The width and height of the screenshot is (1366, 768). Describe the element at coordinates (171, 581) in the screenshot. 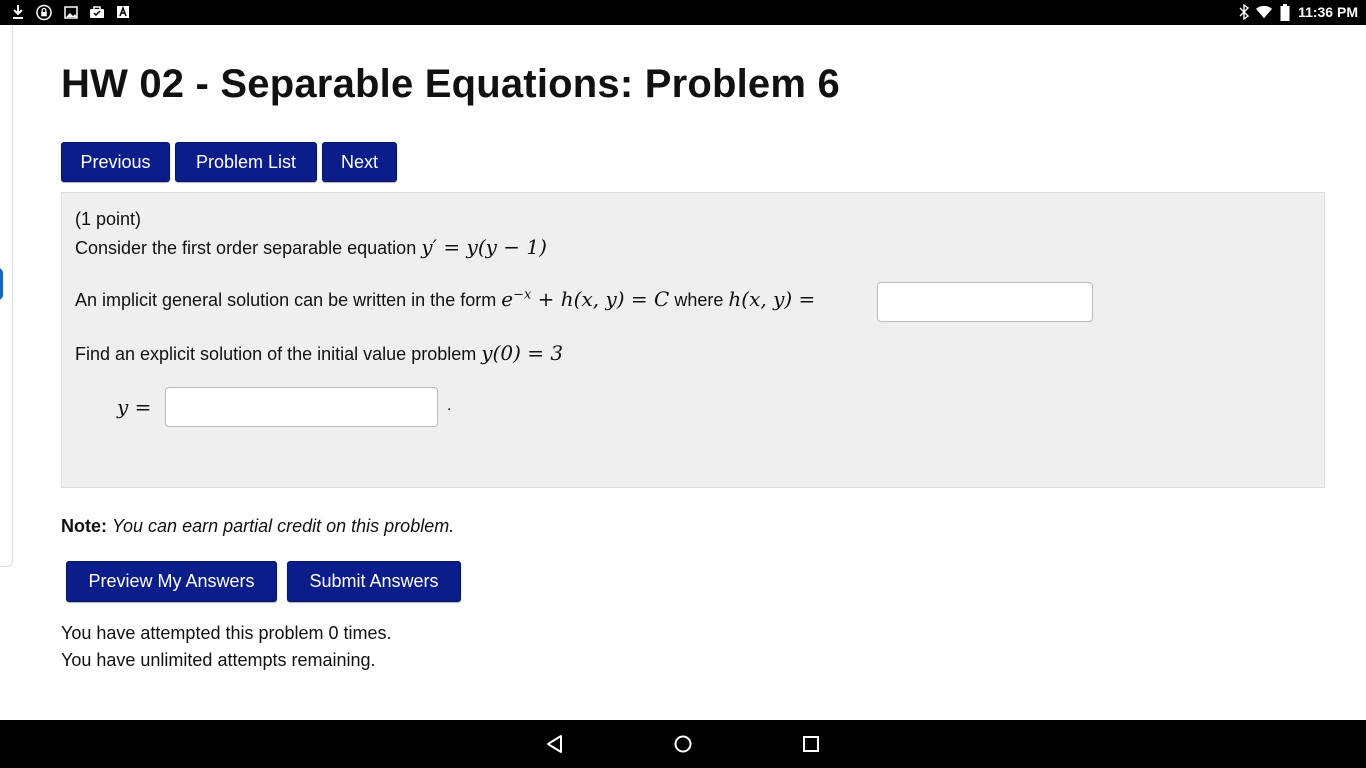

I see `preview-answers-button: Preview My Answers` at that location.